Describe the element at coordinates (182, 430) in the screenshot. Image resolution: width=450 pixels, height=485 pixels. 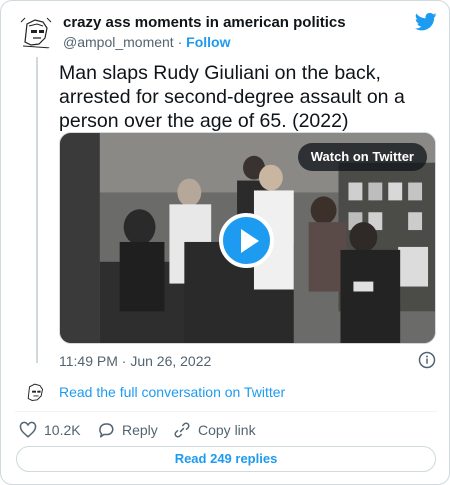
I see `link-icon` at that location.